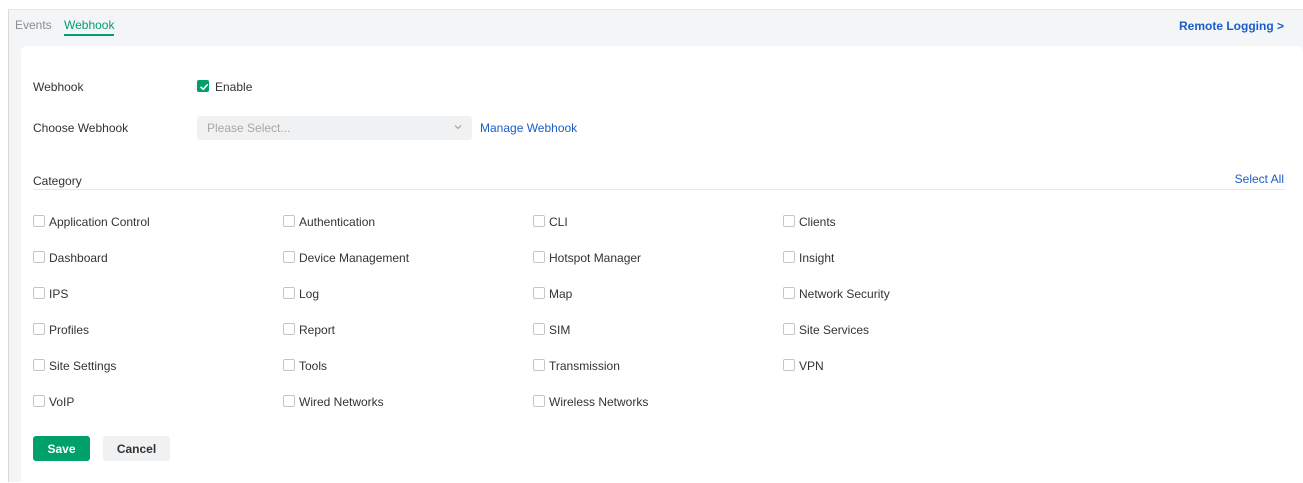 The height and width of the screenshot is (483, 1303). What do you see at coordinates (560, 330) in the screenshot?
I see `category-label: SIM` at bounding box center [560, 330].